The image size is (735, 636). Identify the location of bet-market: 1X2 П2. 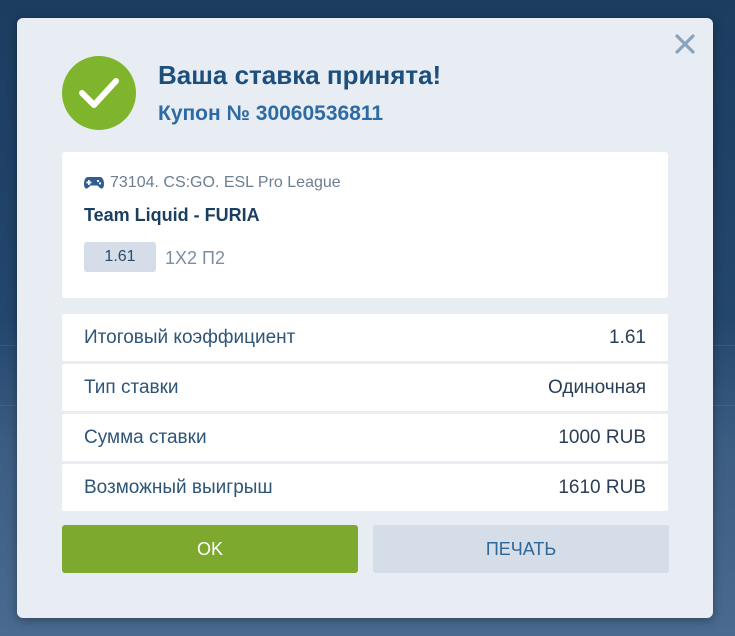
(195, 258).